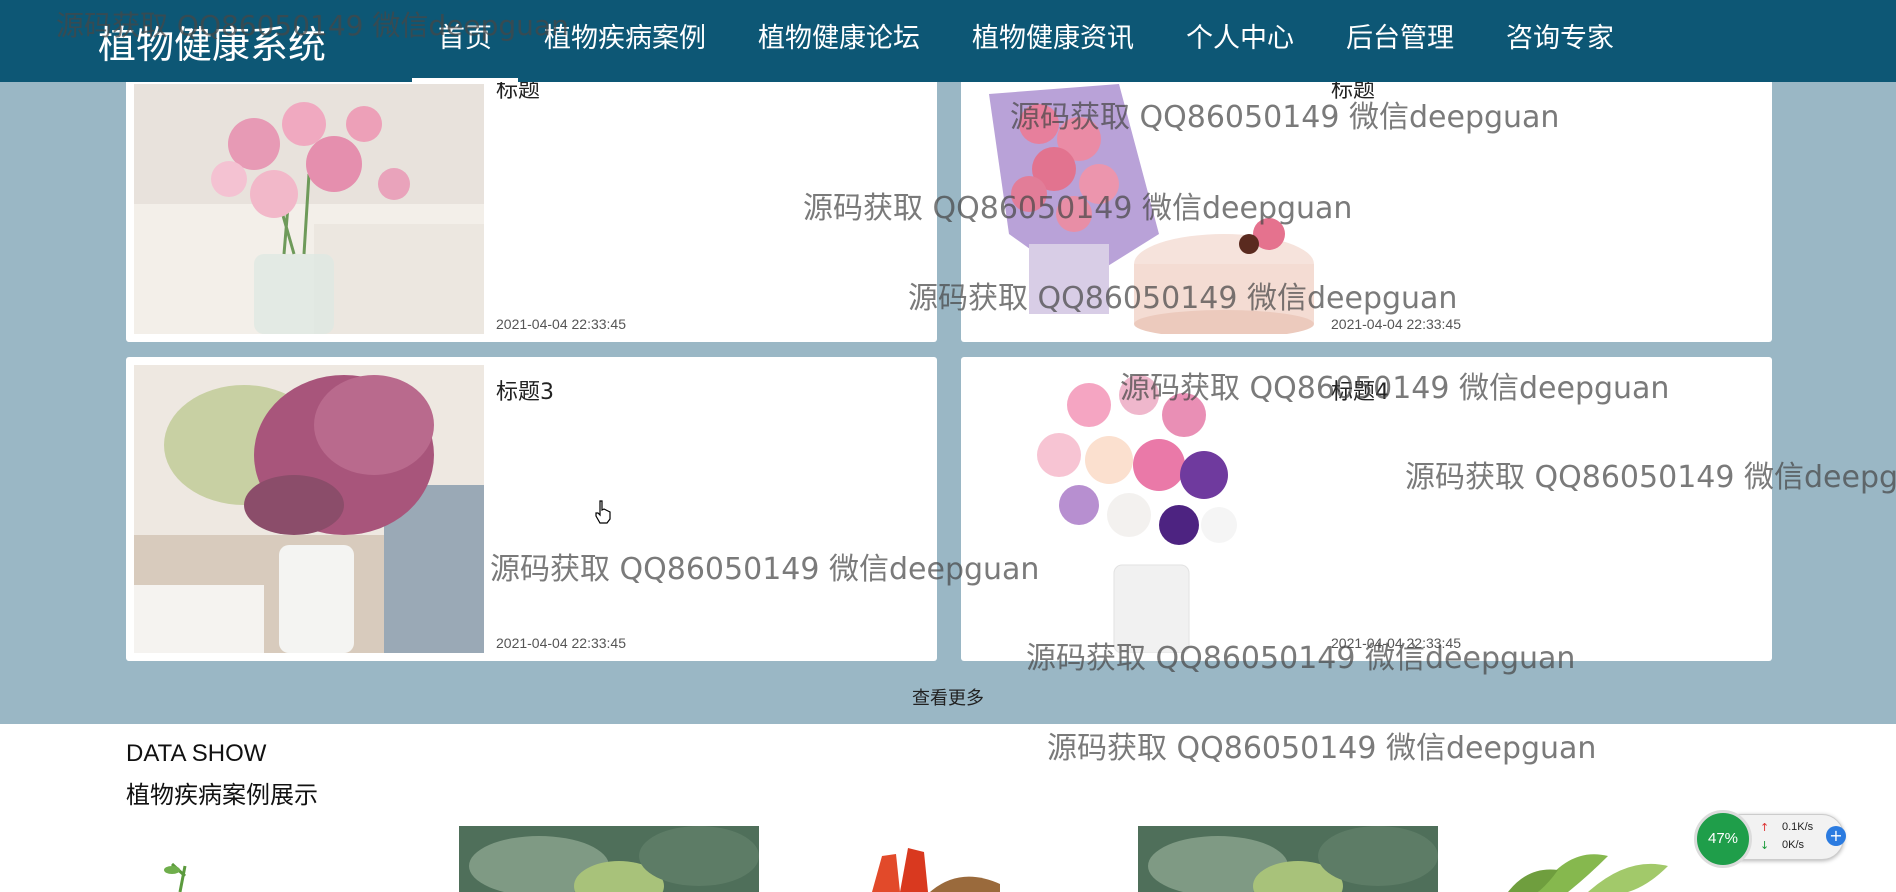 The height and width of the screenshot is (892, 1896). What do you see at coordinates (1322, 748) in the screenshot?
I see `watermark: 源码获取 QQ86050149 微信deepguan` at bounding box center [1322, 748].